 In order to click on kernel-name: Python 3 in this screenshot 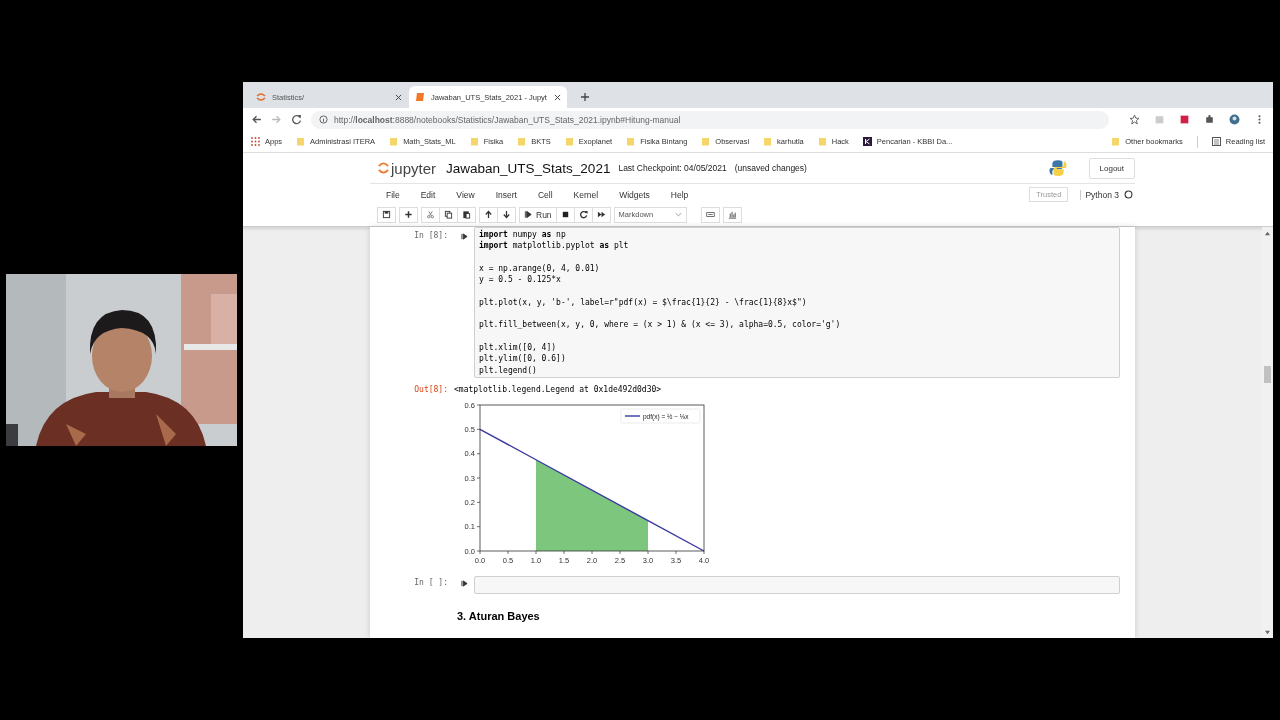, I will do `click(1099, 194)`.